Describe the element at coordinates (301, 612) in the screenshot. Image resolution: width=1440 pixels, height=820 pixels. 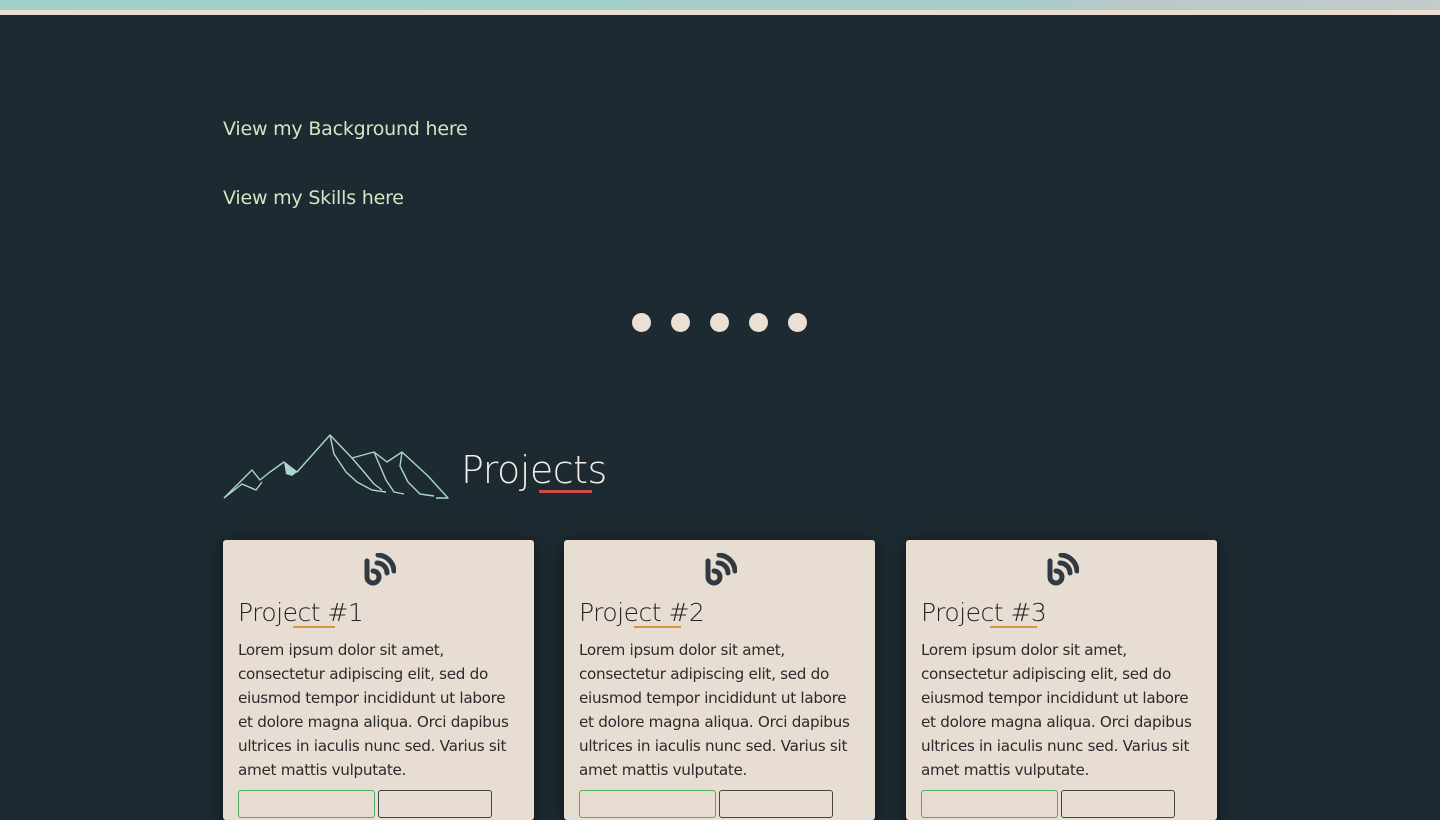
I see `project-title: Project #1` at that location.